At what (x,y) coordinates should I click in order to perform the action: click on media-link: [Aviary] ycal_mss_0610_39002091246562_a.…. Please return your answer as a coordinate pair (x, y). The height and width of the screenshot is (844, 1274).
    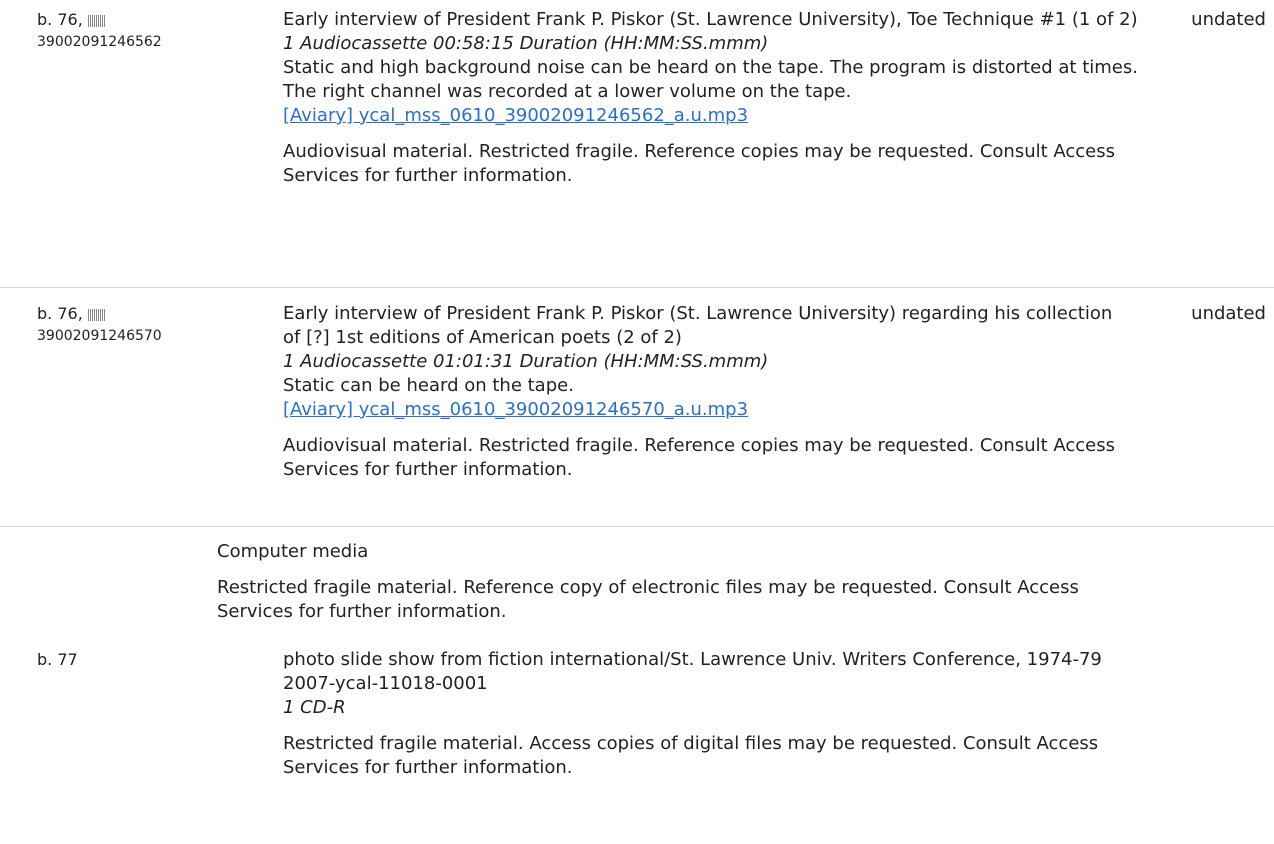
    Looking at the image, I should click on (718, 116).